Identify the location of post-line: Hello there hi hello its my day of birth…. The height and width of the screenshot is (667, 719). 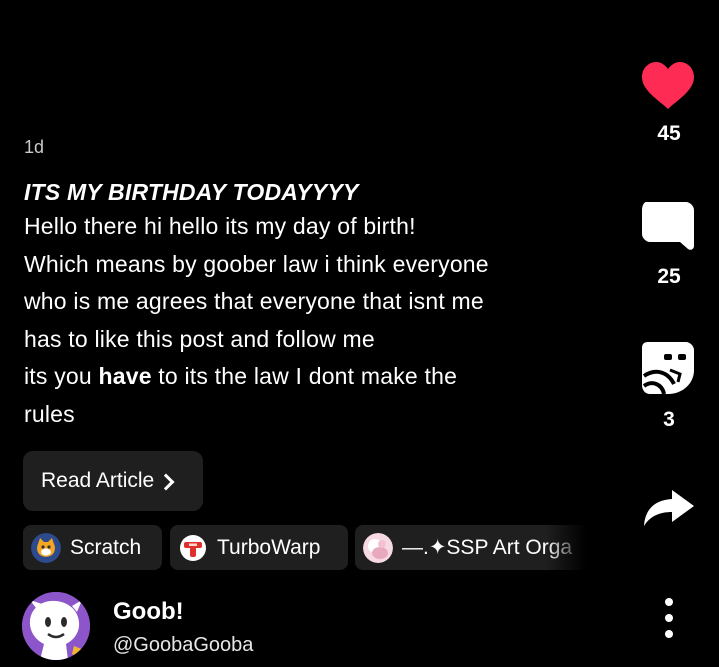
(220, 226).